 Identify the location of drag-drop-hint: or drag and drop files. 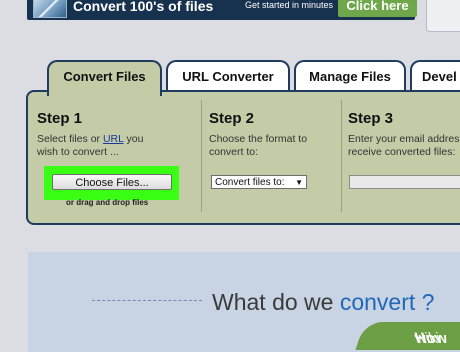
(107, 202).